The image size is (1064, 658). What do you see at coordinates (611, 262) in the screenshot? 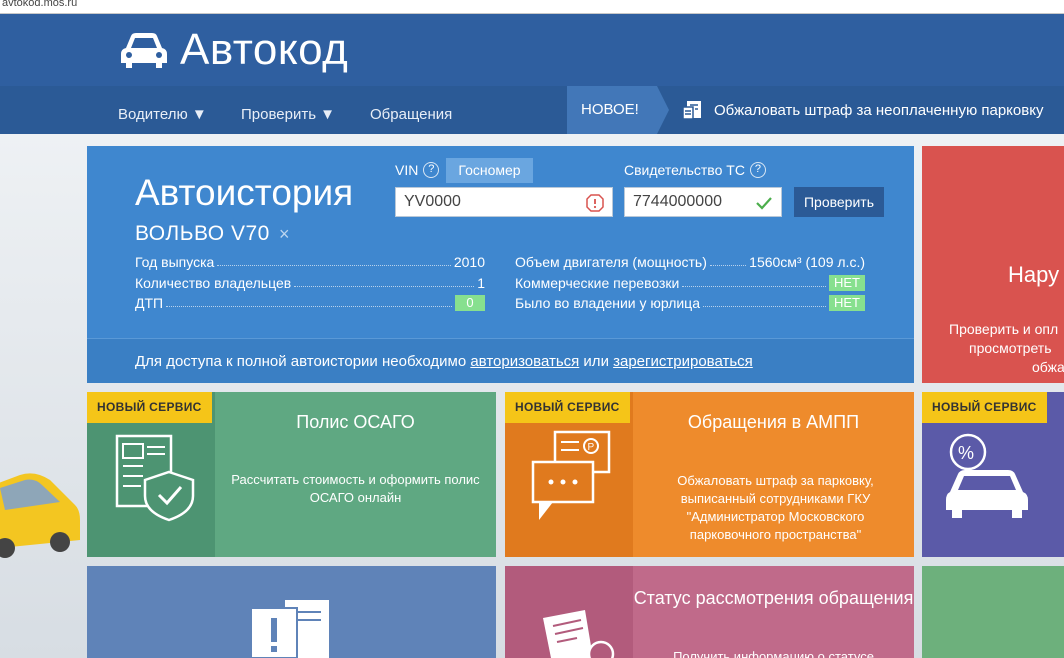
I see `info-key: Объем двигателя (мощность)` at bounding box center [611, 262].